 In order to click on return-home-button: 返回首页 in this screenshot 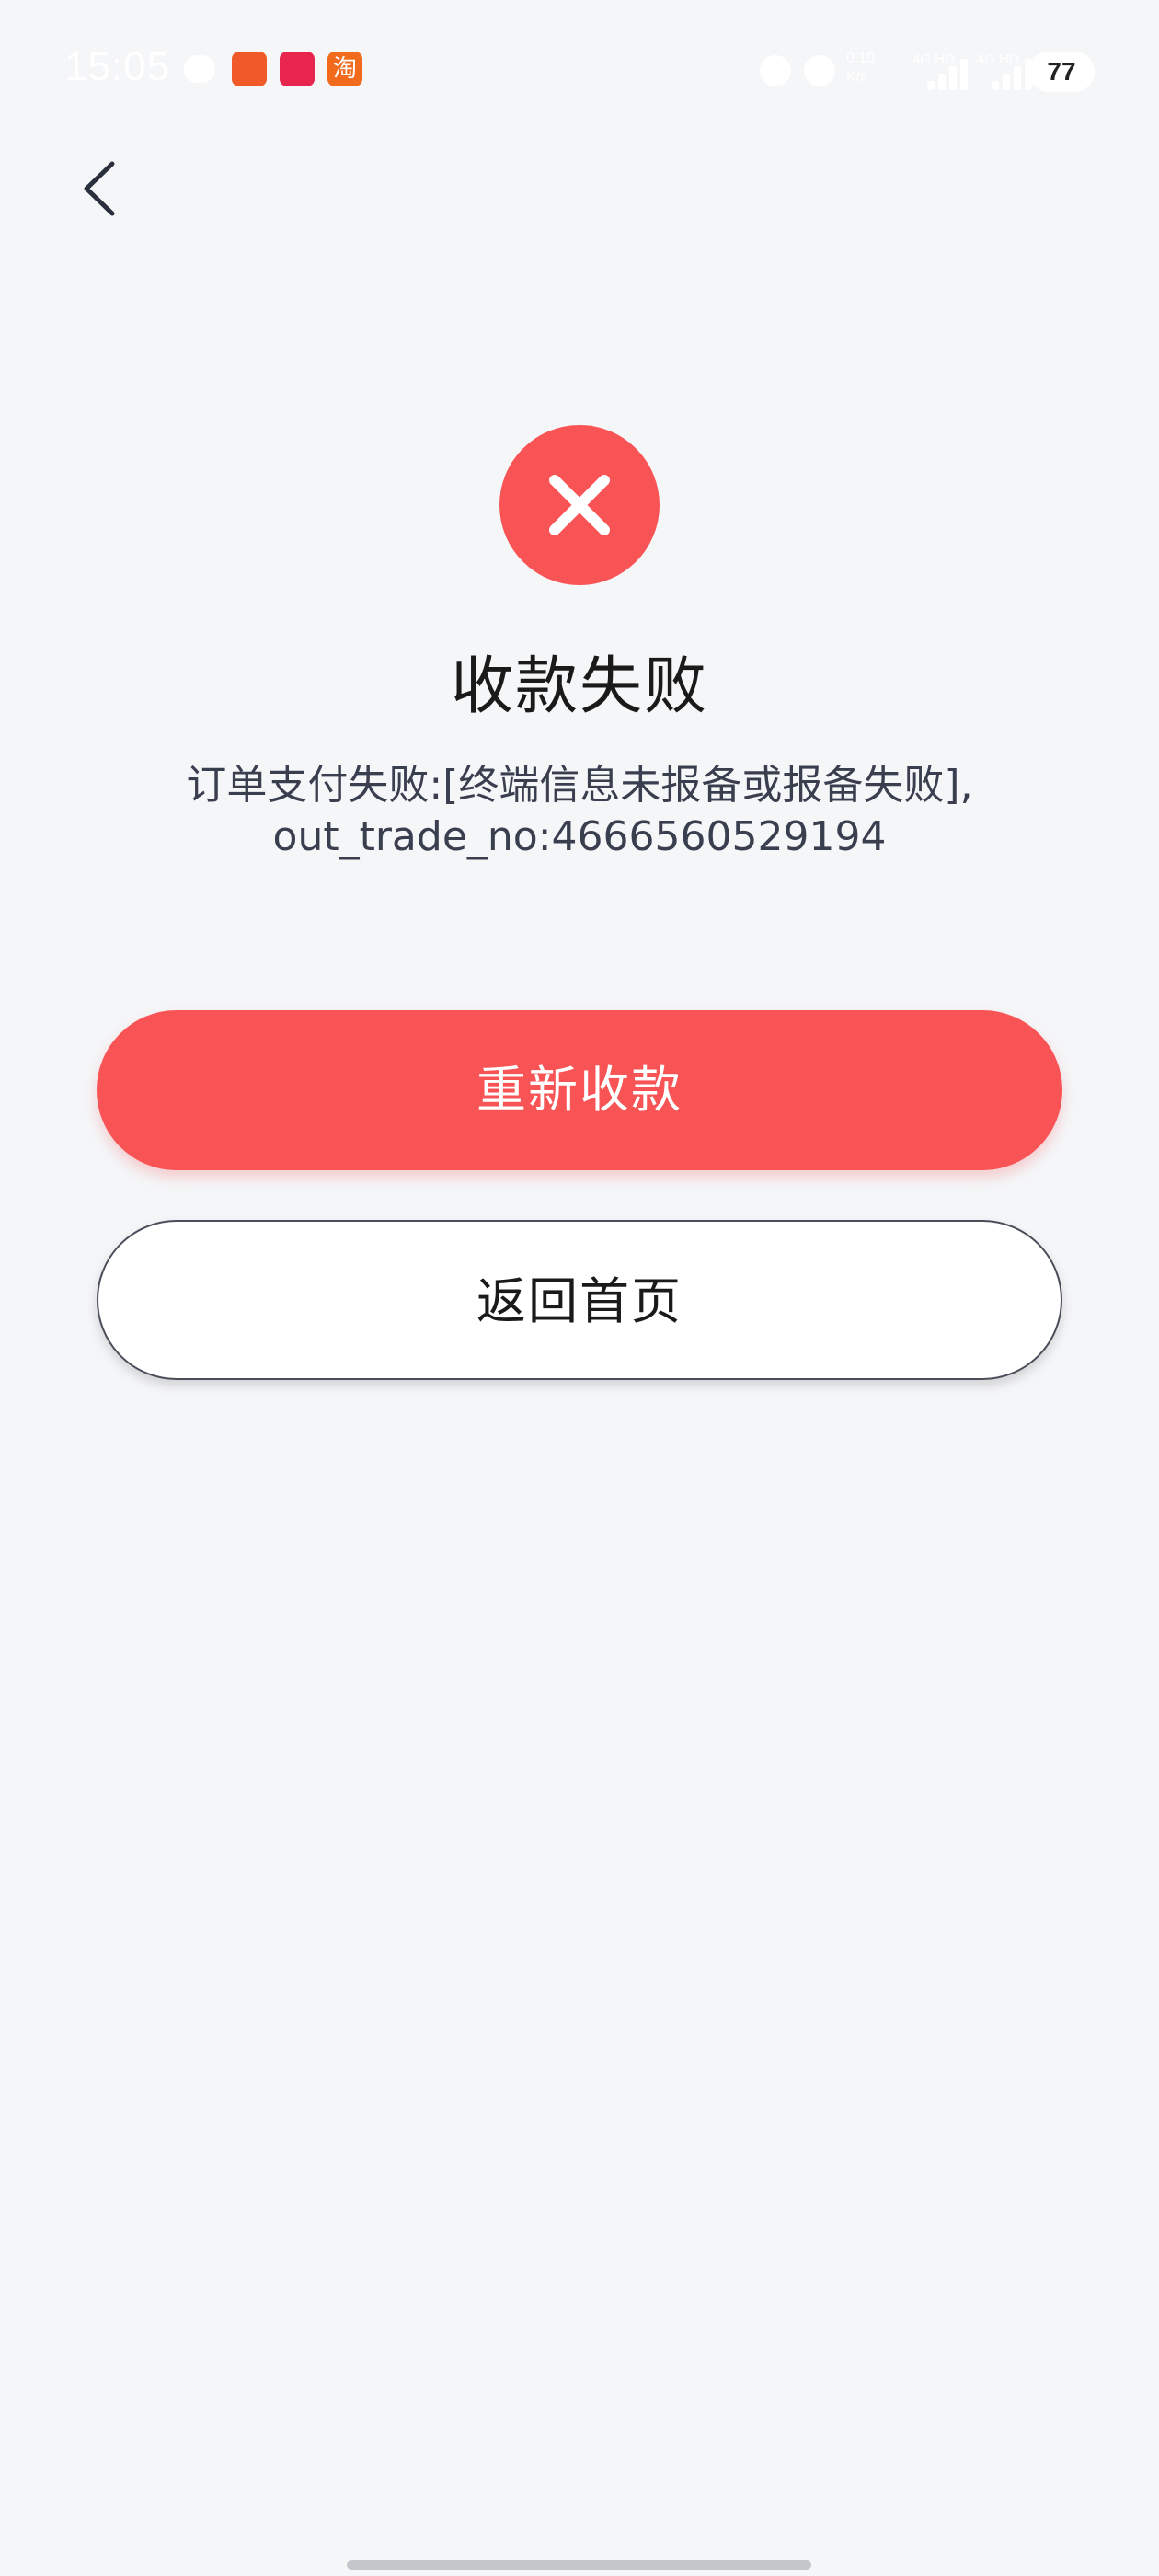, I will do `click(579, 1300)`.